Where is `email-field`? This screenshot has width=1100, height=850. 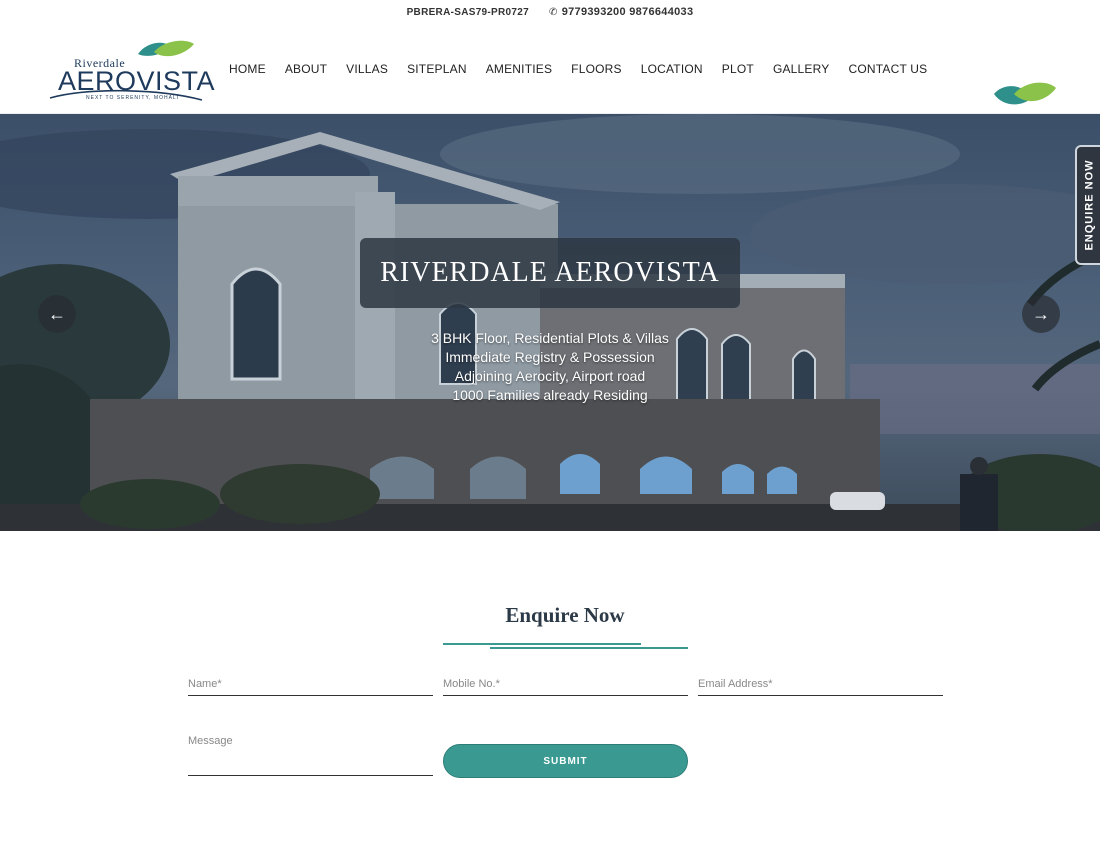 email-field is located at coordinates (820, 684).